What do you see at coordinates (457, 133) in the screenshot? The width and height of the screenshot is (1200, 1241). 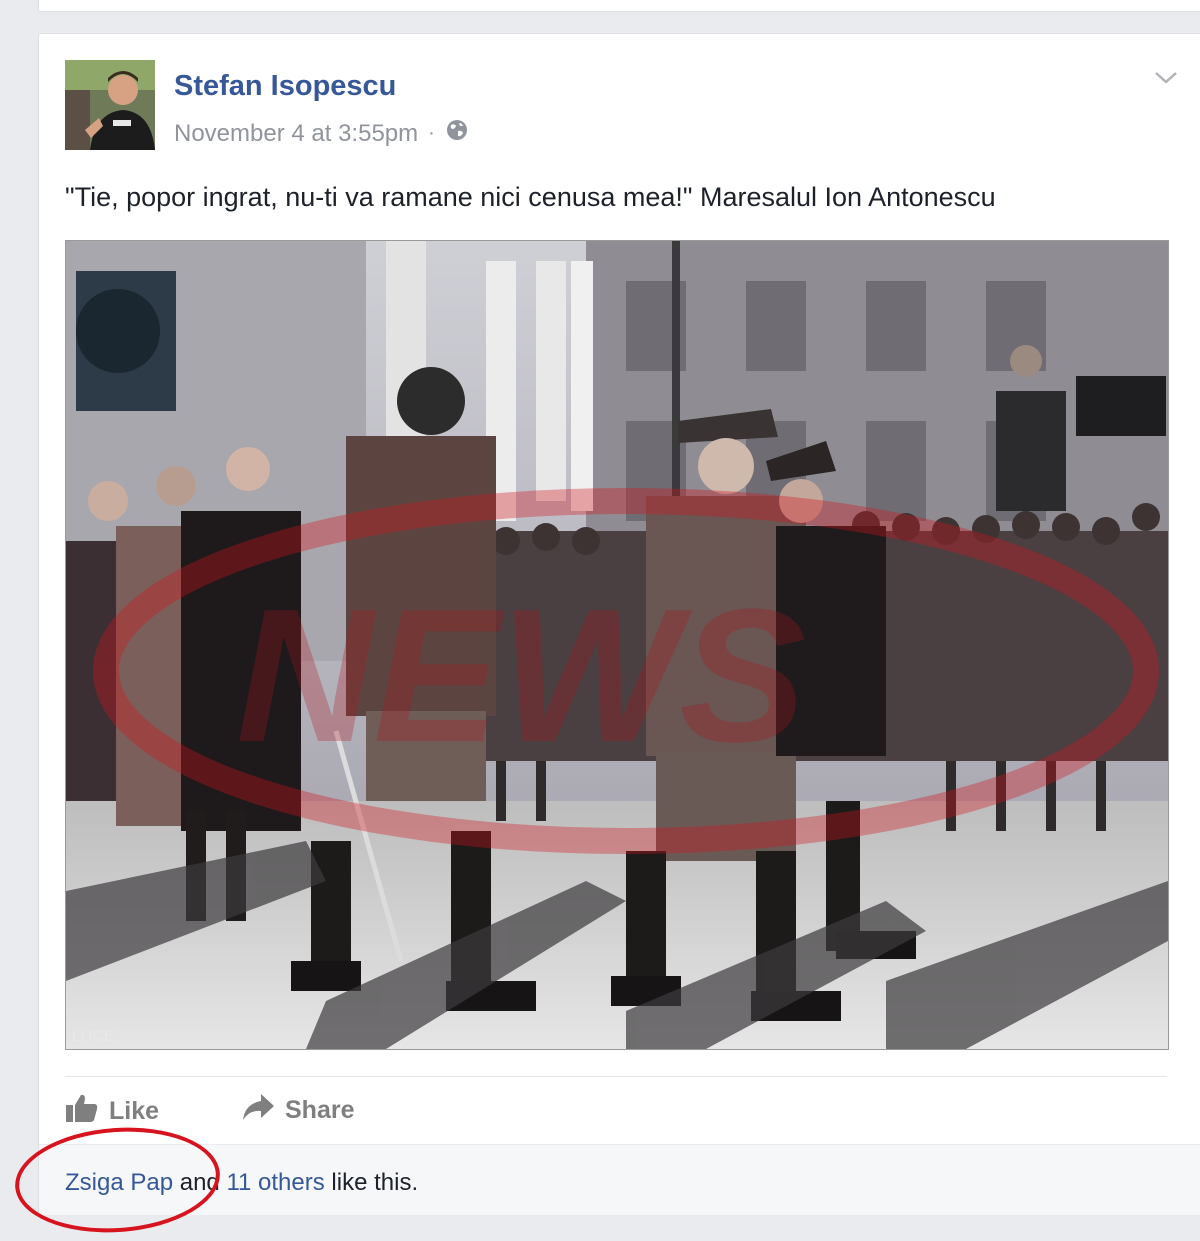 I see `globe-icon` at bounding box center [457, 133].